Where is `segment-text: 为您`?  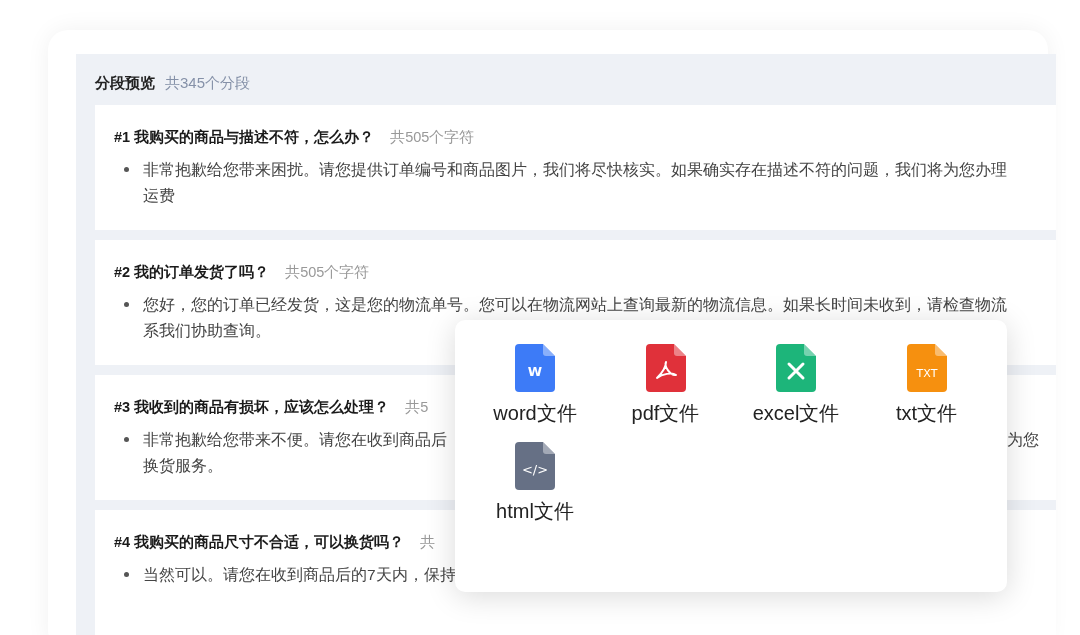
segment-text: 为您 is located at coordinates (1023, 440).